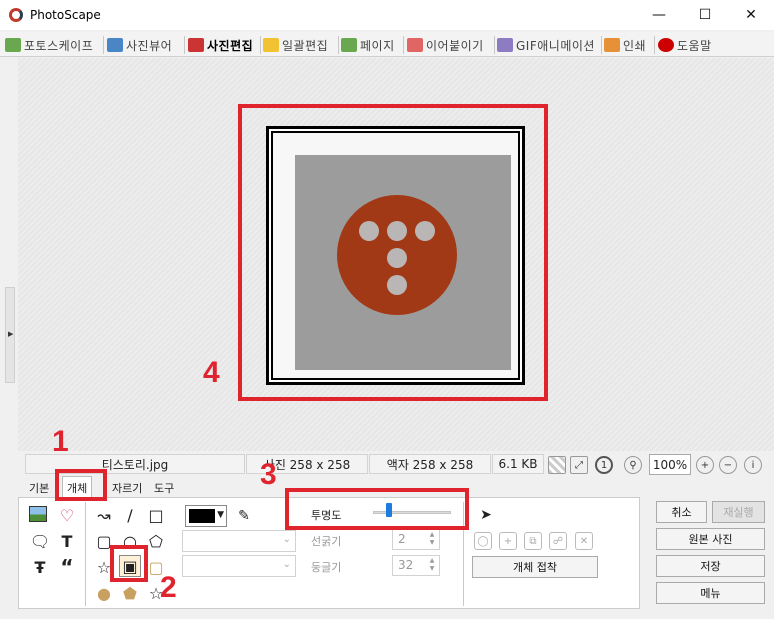 The image size is (774, 619). I want to click on subtab-basic: 기본, so click(39, 488).